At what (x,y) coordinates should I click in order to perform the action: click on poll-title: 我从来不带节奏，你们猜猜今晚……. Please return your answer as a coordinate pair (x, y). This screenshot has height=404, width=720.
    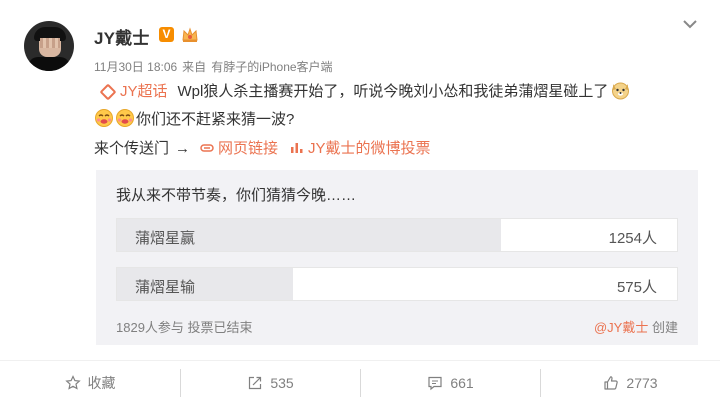
    Looking at the image, I should click on (236, 195).